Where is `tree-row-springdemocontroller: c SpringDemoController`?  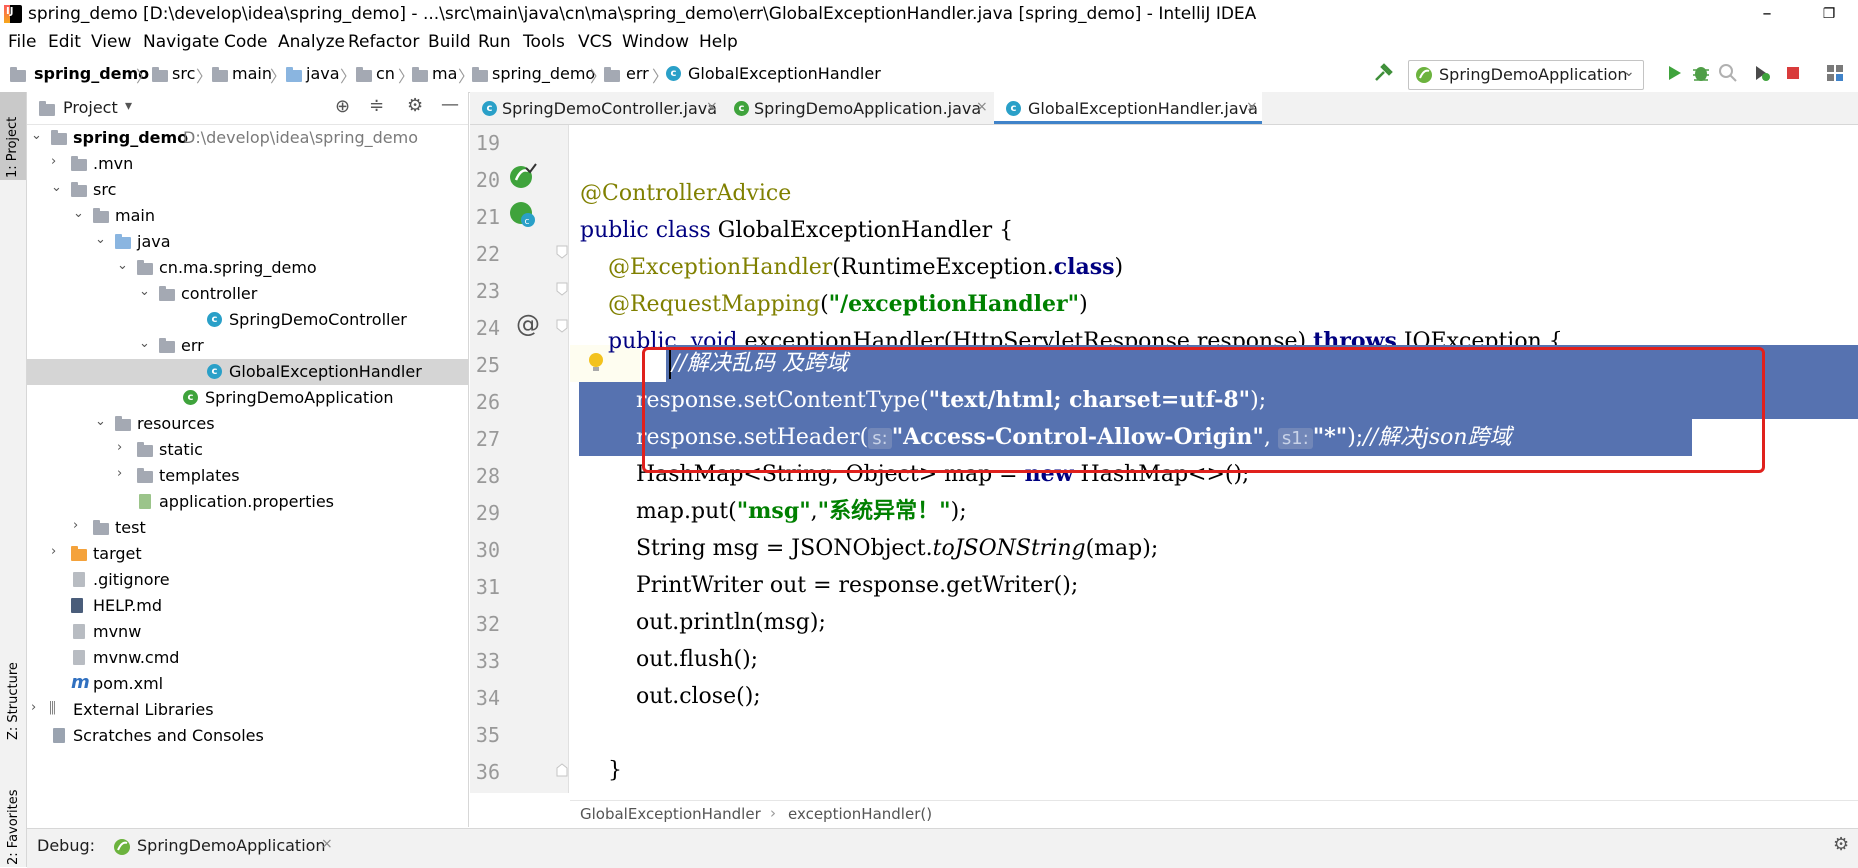 tree-row-springdemocontroller: c SpringDemoController is located at coordinates (247, 320).